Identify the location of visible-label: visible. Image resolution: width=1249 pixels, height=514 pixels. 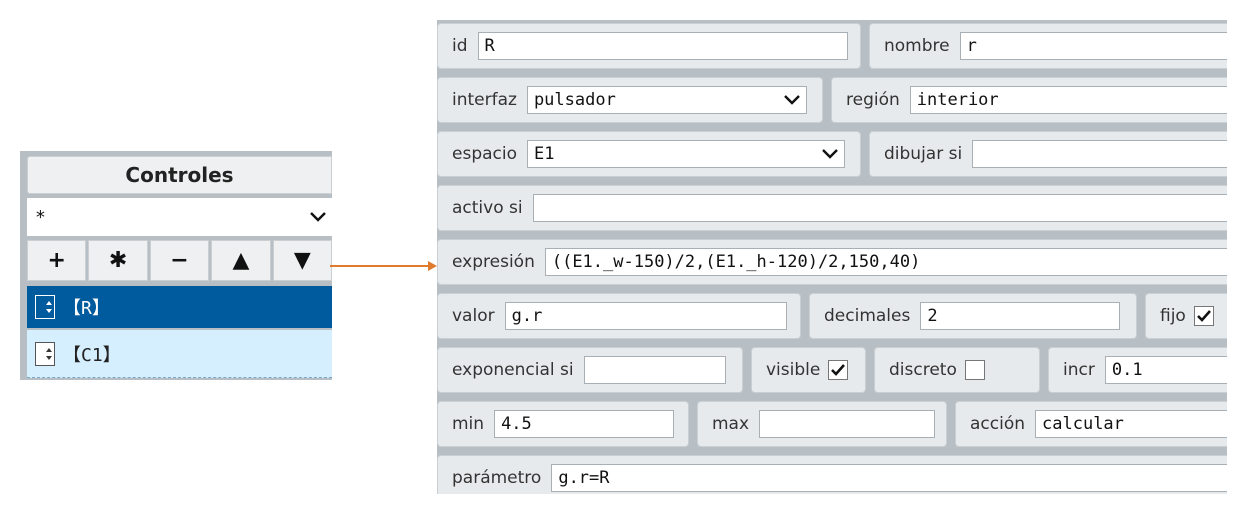
(793, 370).